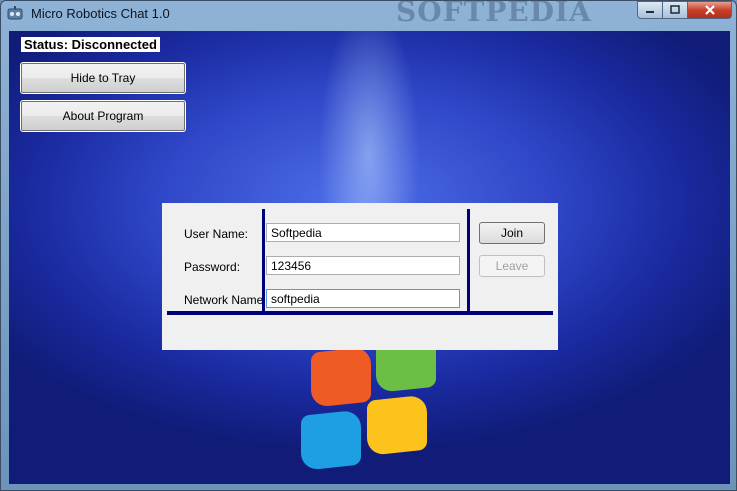  What do you see at coordinates (366, 404) in the screenshot?
I see `windows-logo-image` at bounding box center [366, 404].